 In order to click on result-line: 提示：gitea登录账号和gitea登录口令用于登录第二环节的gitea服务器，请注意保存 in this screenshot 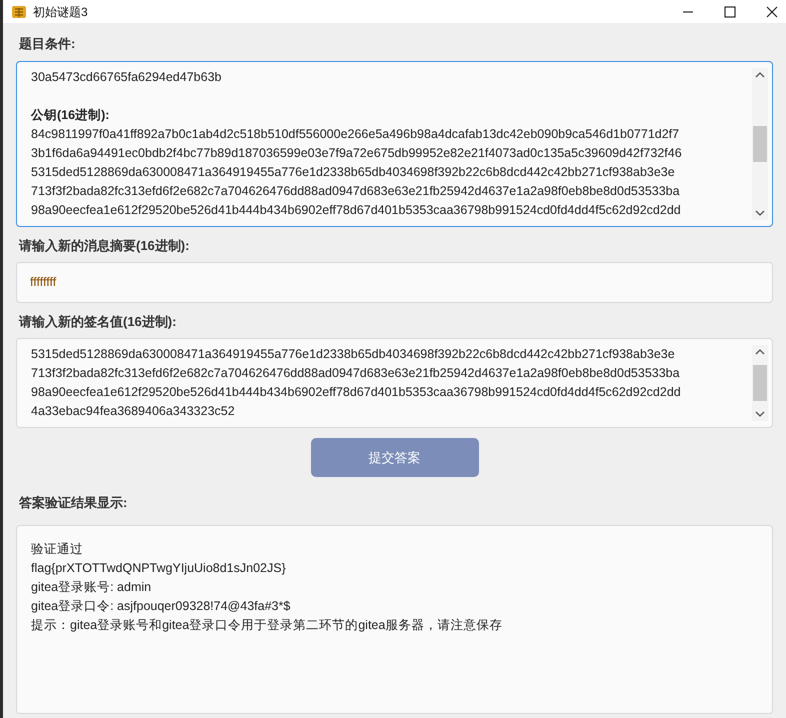, I will do `click(267, 625)`.